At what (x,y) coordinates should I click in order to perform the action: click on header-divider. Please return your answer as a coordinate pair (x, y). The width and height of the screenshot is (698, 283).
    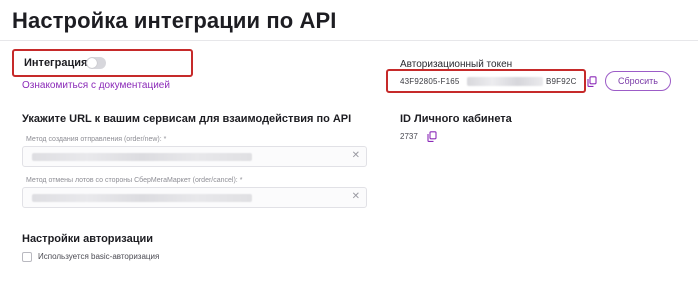
    Looking at the image, I should click on (349, 40).